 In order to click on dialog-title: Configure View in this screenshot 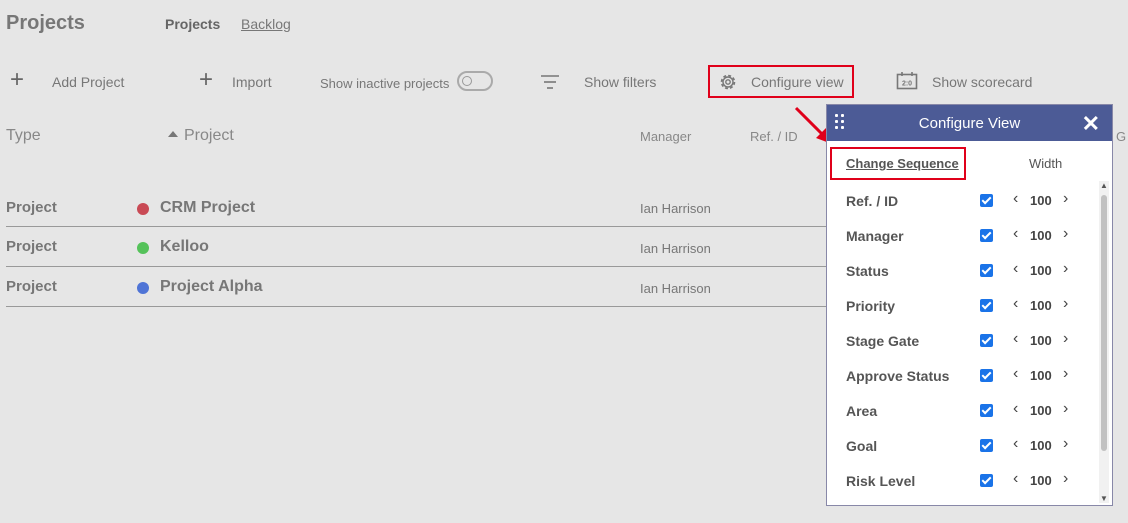, I will do `click(969, 123)`.